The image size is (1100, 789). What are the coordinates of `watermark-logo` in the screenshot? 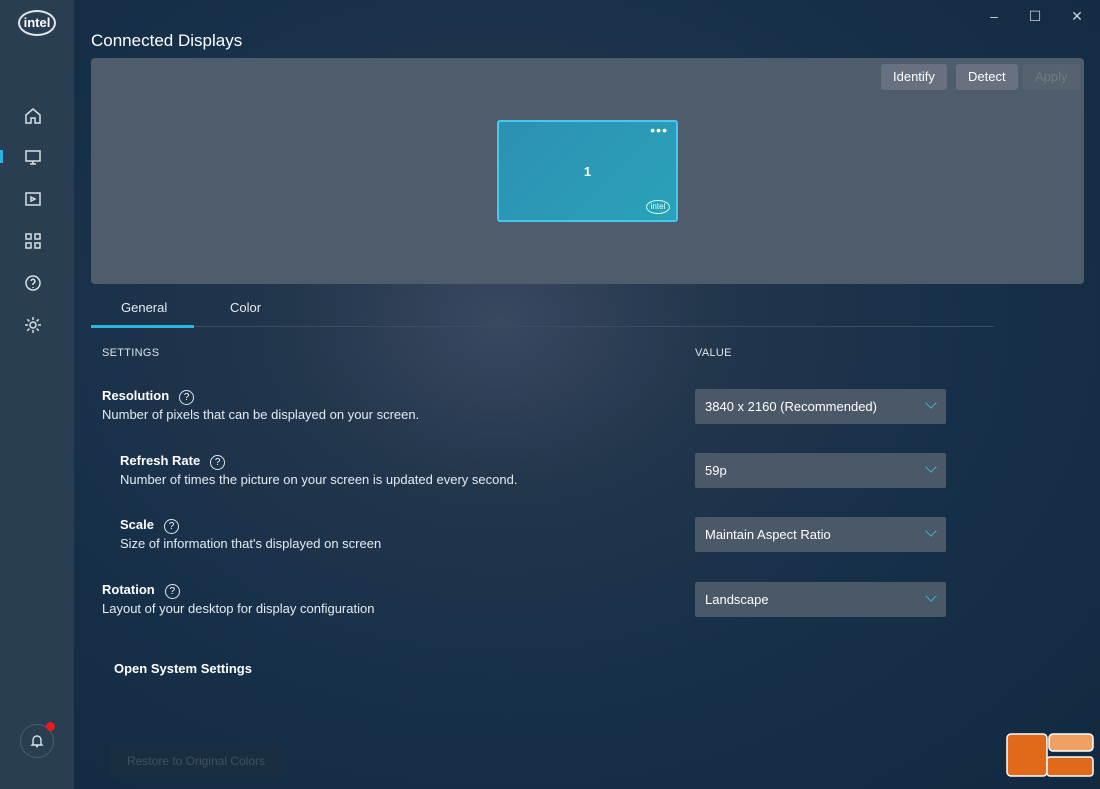 It's located at (1050, 755).